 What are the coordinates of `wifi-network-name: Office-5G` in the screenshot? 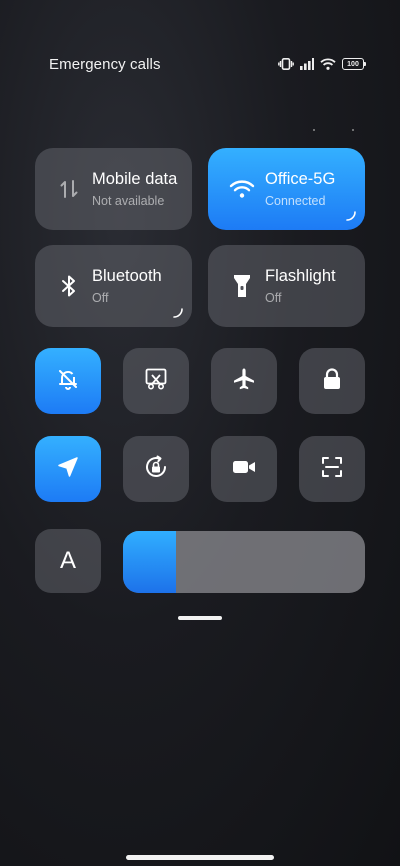 It's located at (300, 179).